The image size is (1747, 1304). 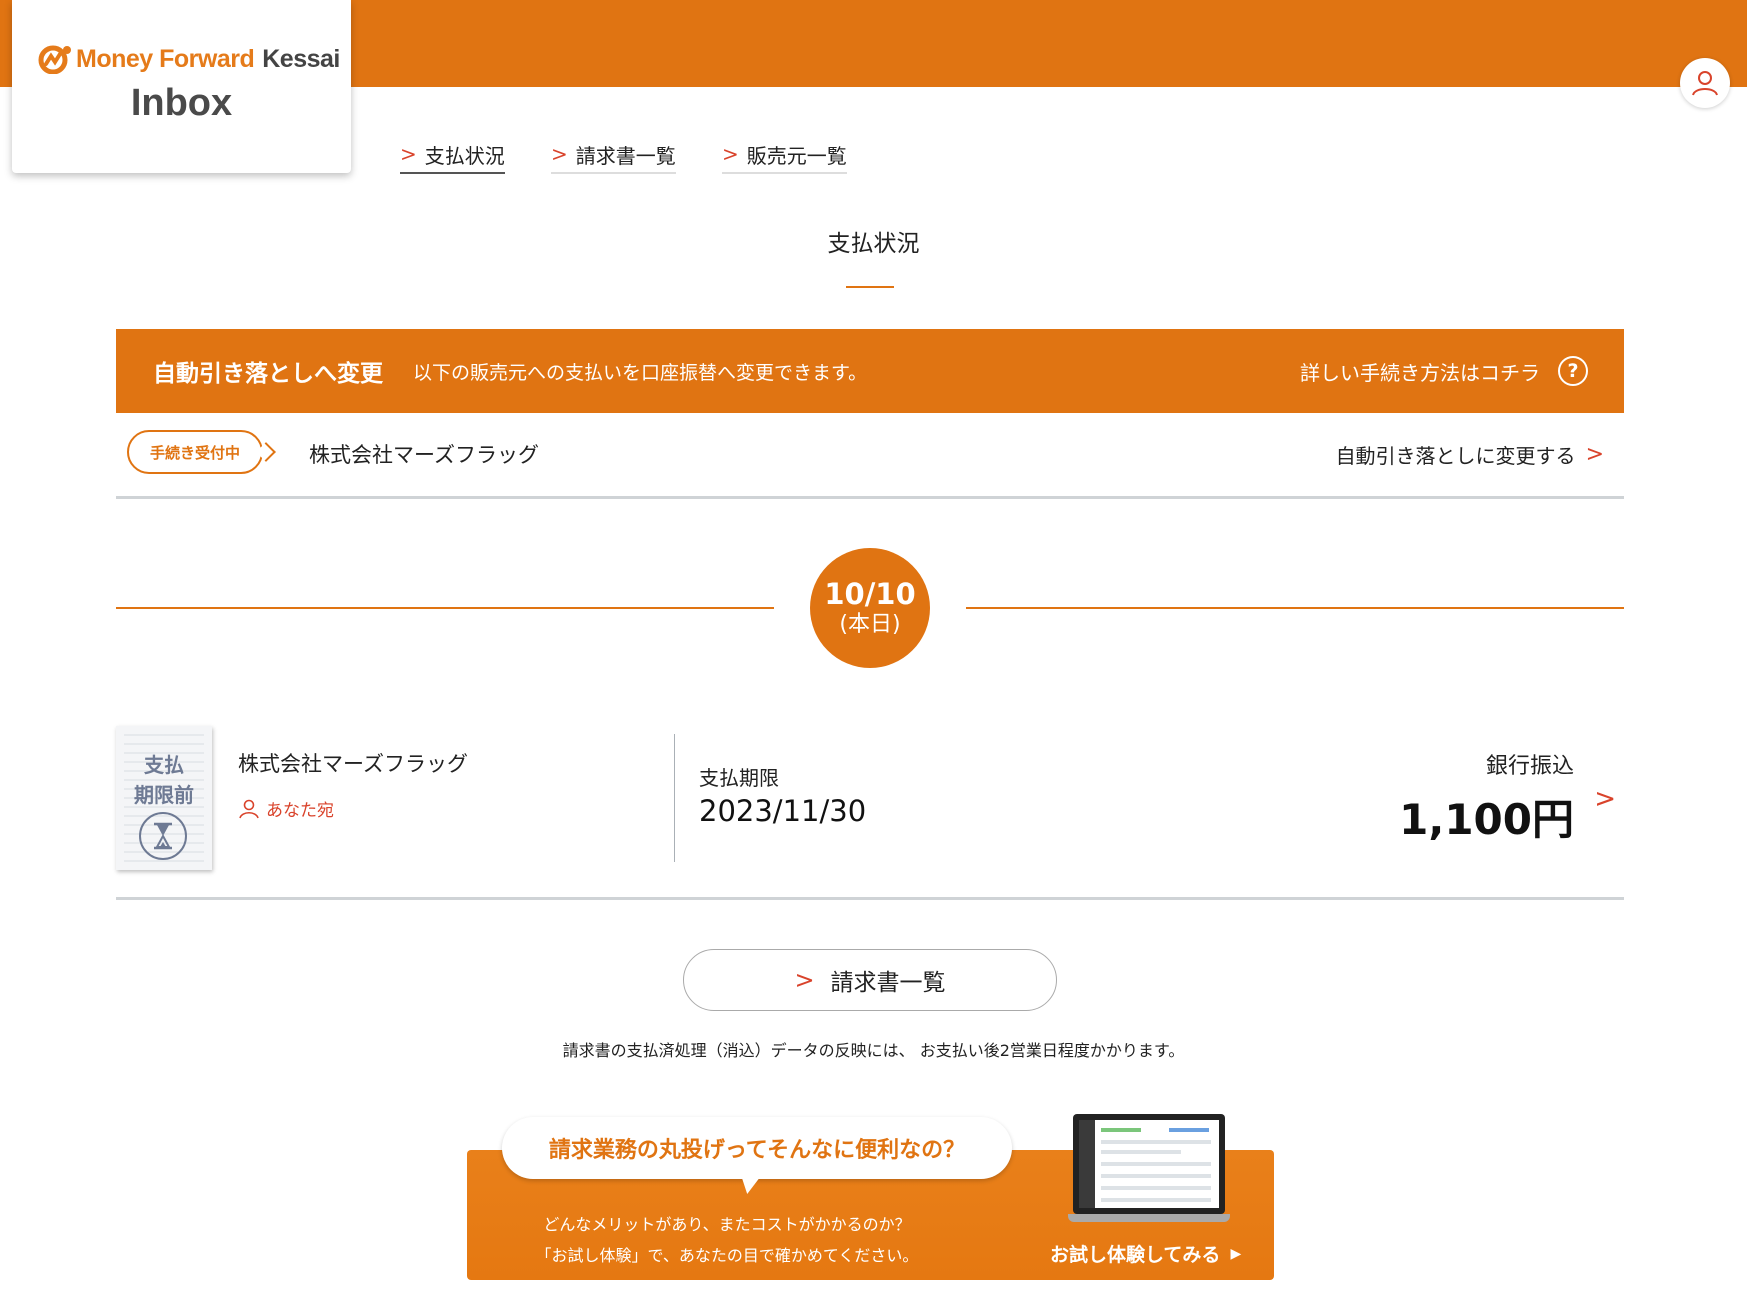 What do you see at coordinates (1529, 766) in the screenshot?
I see `payment-method: 銀行振込` at bounding box center [1529, 766].